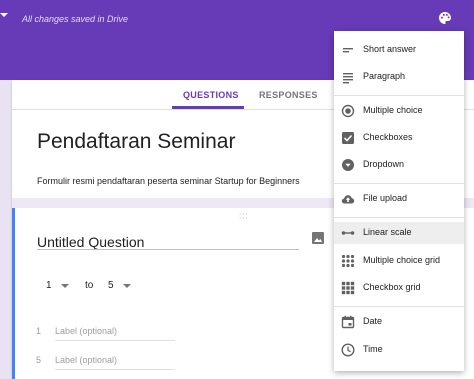 The image size is (474, 379). I want to click on scale-max-select: 5, so click(111, 285).